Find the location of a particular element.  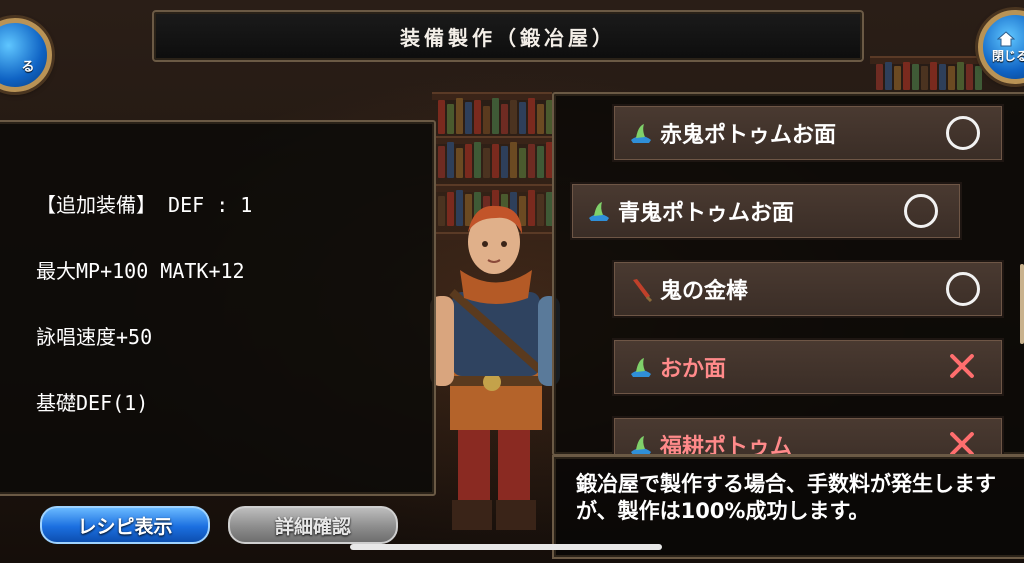

recipe-name: 青鬼ポトゥムお面 is located at coordinates (706, 213).